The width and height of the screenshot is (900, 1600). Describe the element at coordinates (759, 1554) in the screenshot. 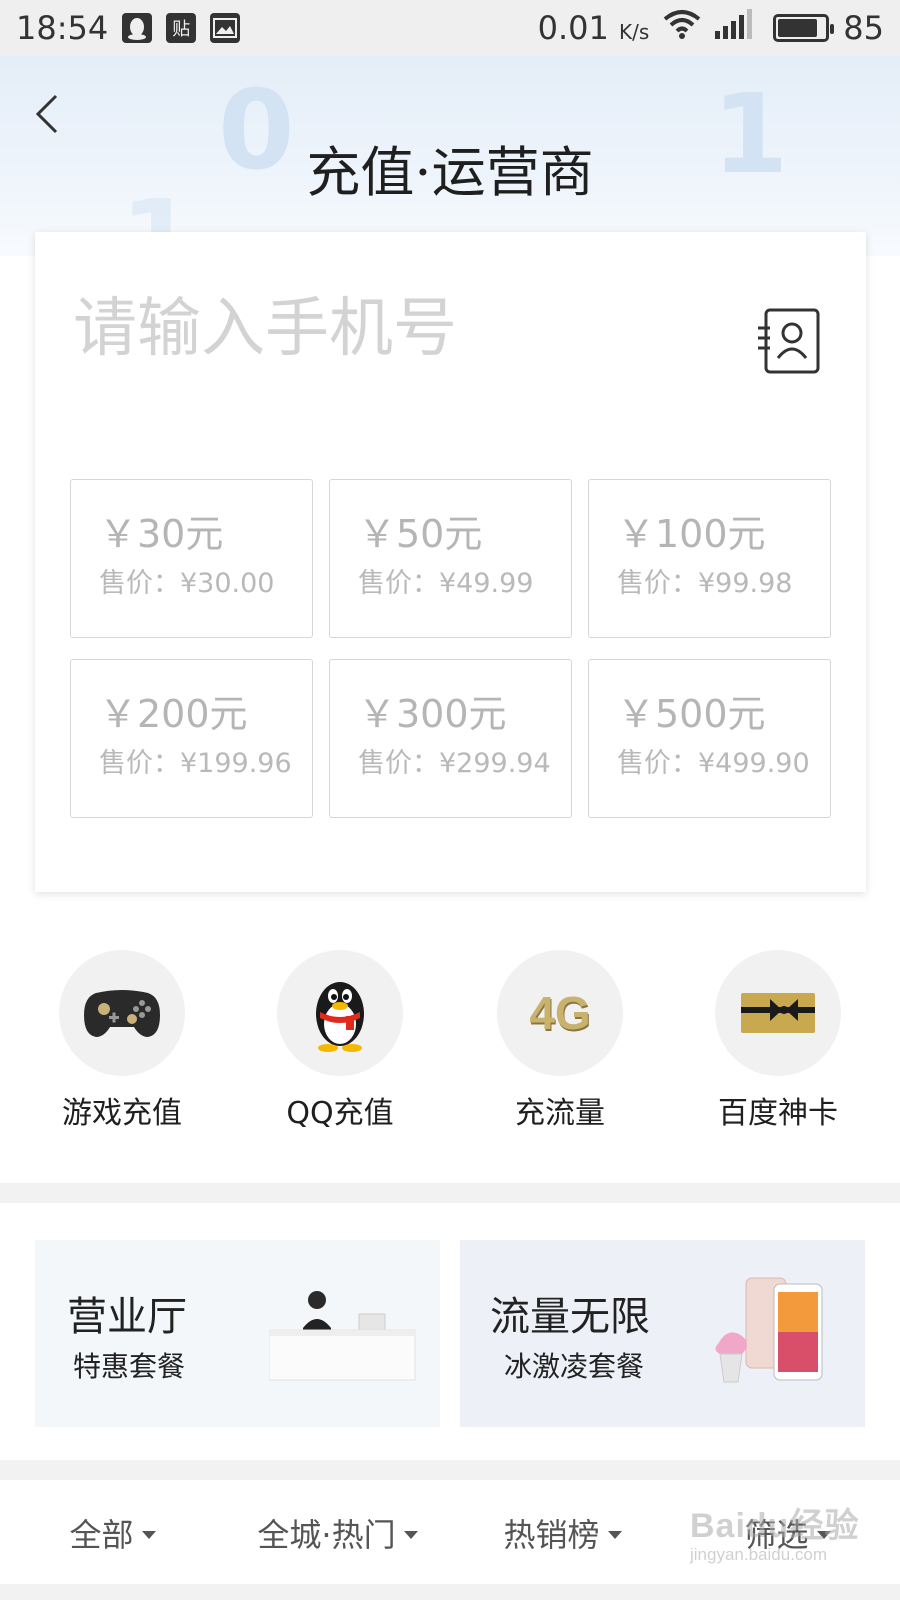

I see `watermark-sub: jingyan.baidu.com` at that location.